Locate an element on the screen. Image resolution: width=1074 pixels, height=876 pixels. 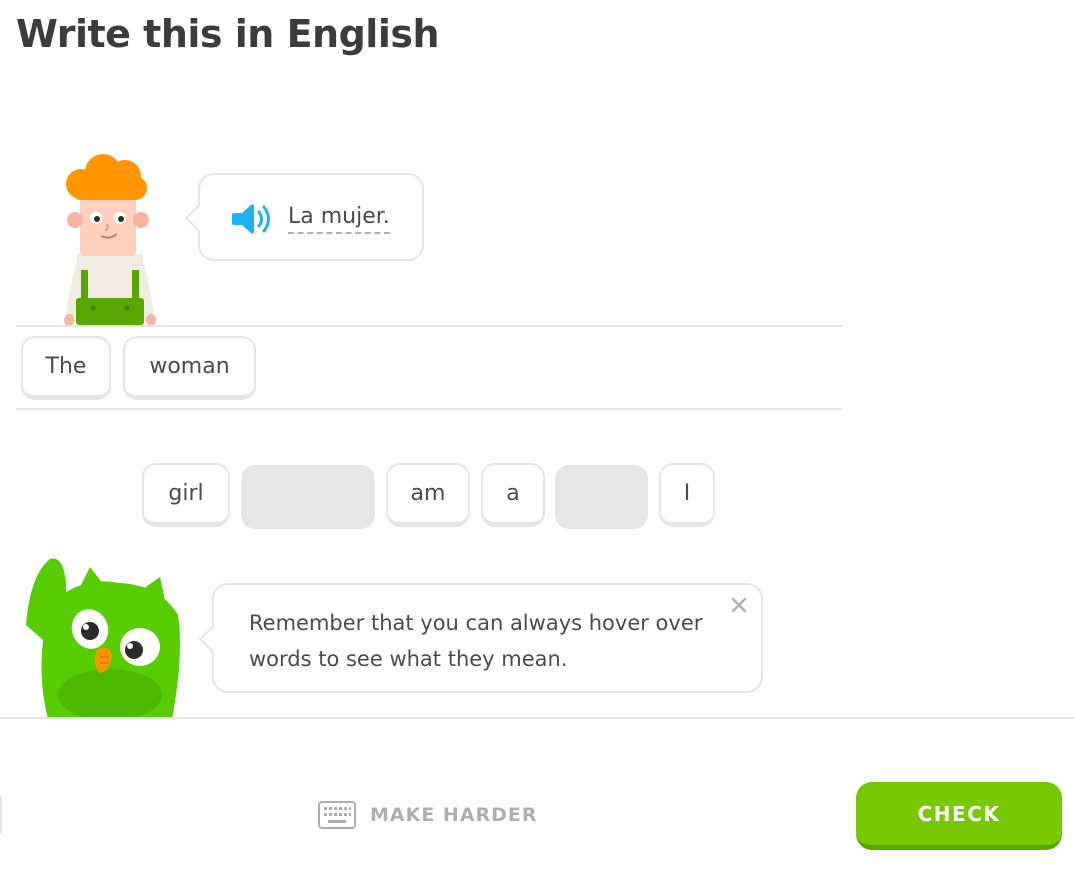
check-button: CHECK is located at coordinates (959, 816).